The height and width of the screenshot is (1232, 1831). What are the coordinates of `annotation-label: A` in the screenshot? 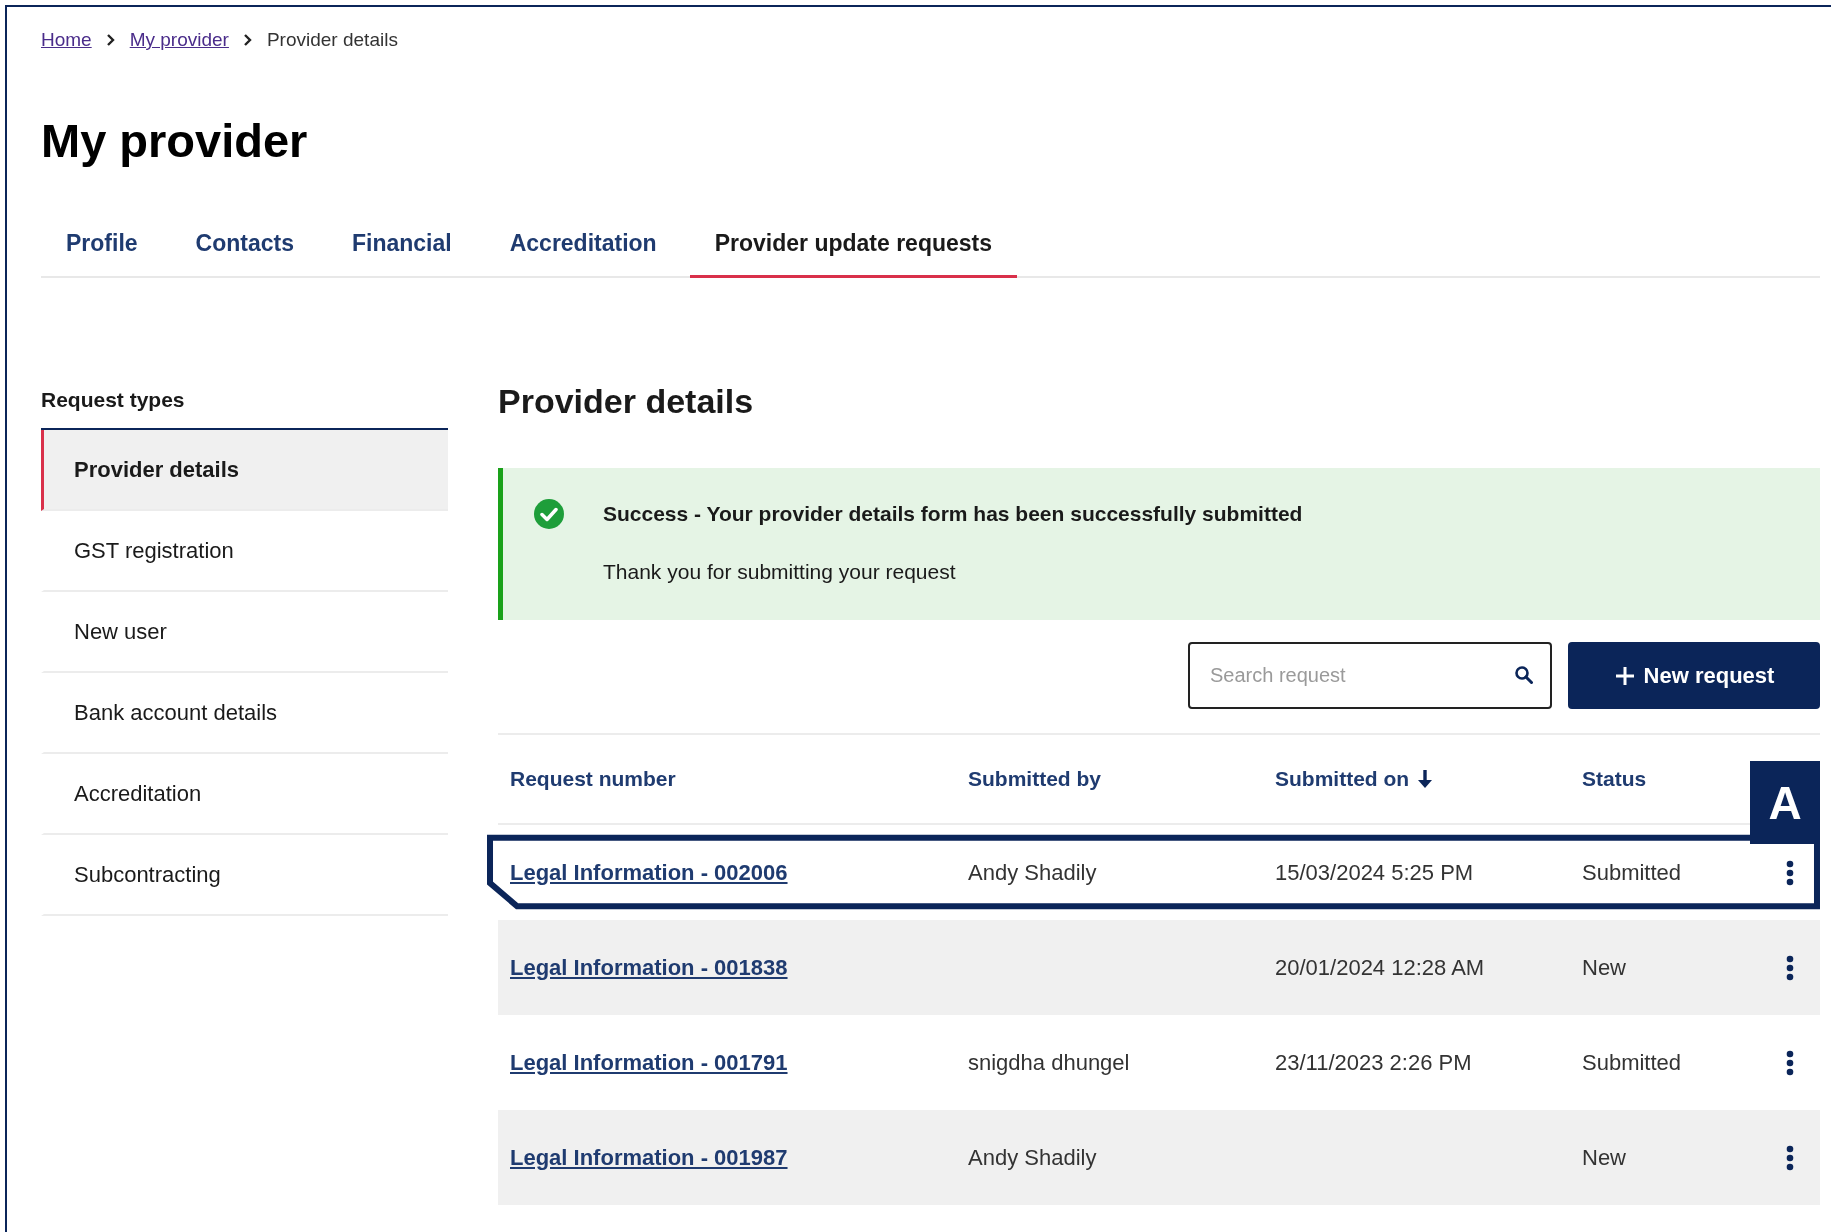 It's located at (1785, 802).